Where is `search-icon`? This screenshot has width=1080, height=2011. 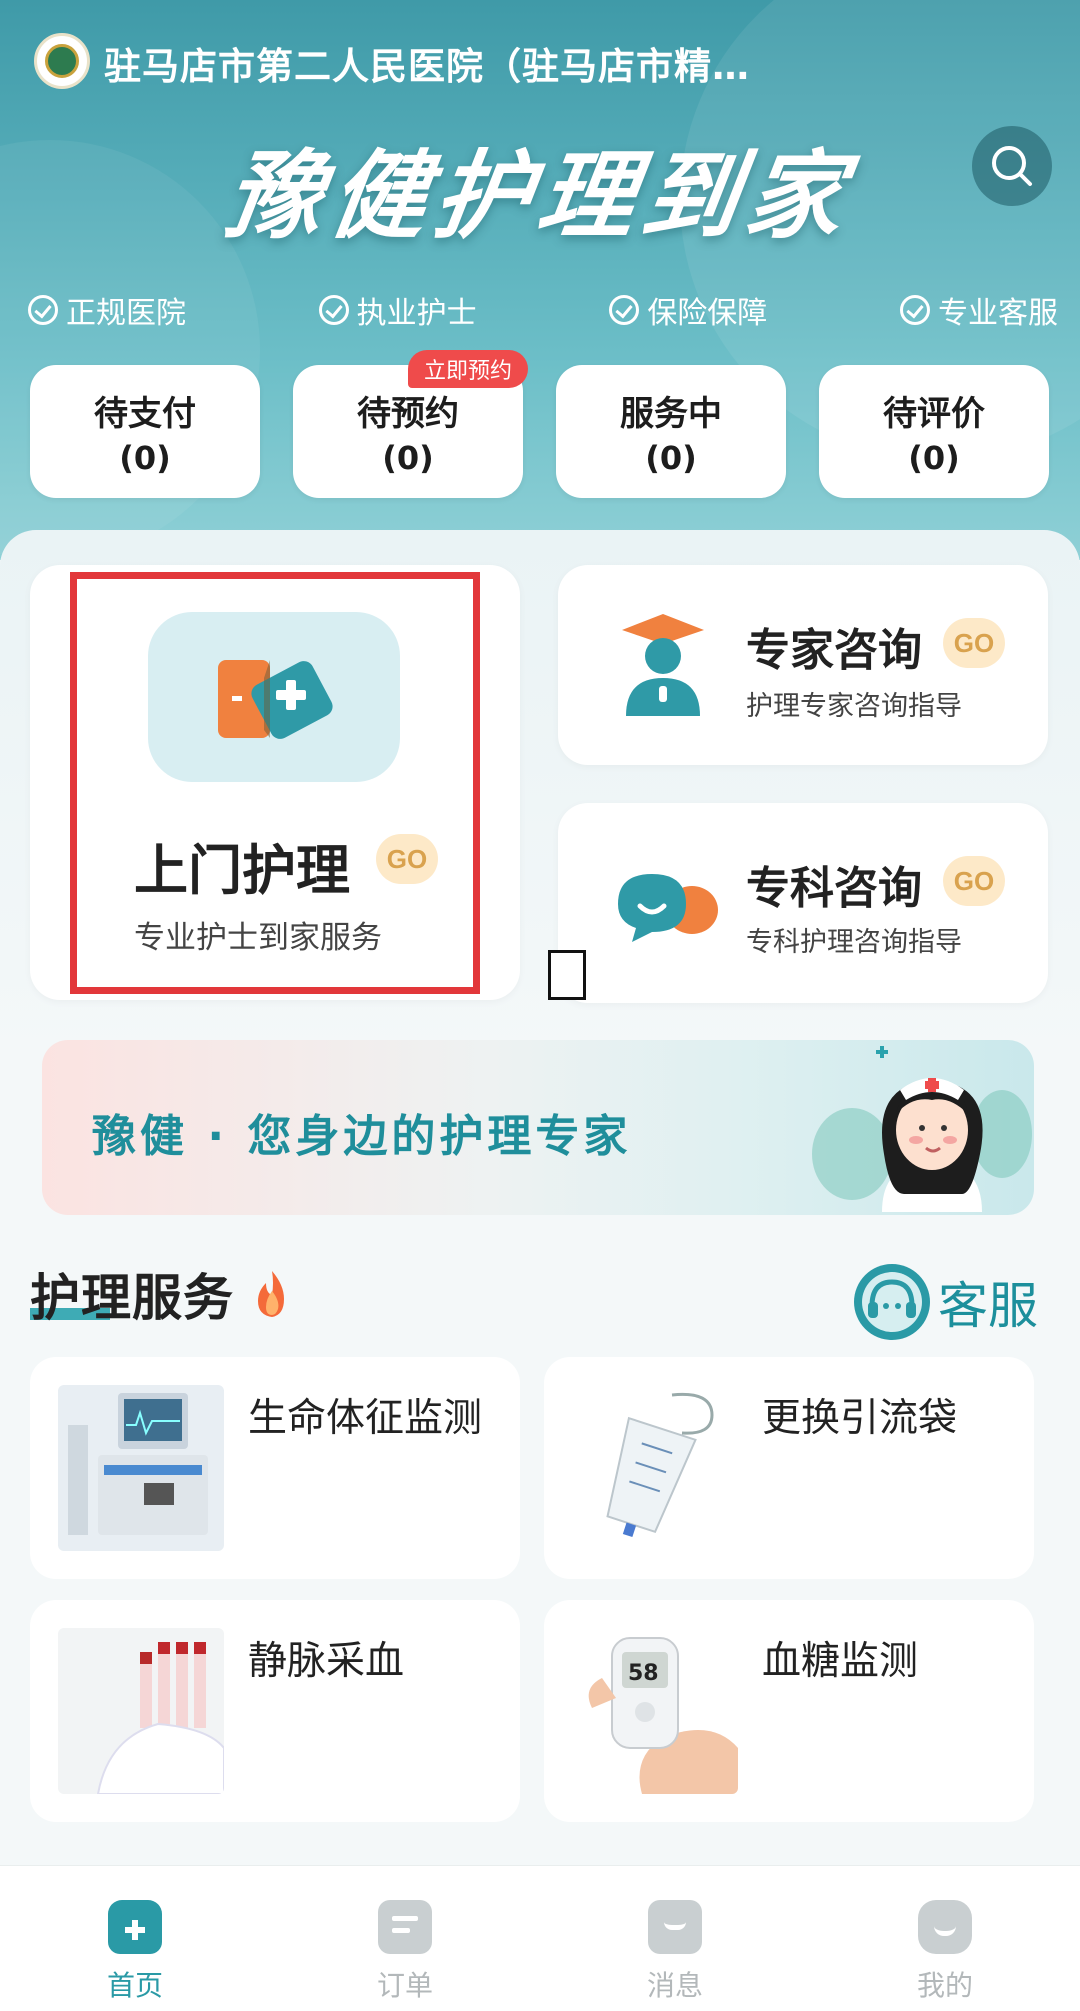 search-icon is located at coordinates (1012, 166).